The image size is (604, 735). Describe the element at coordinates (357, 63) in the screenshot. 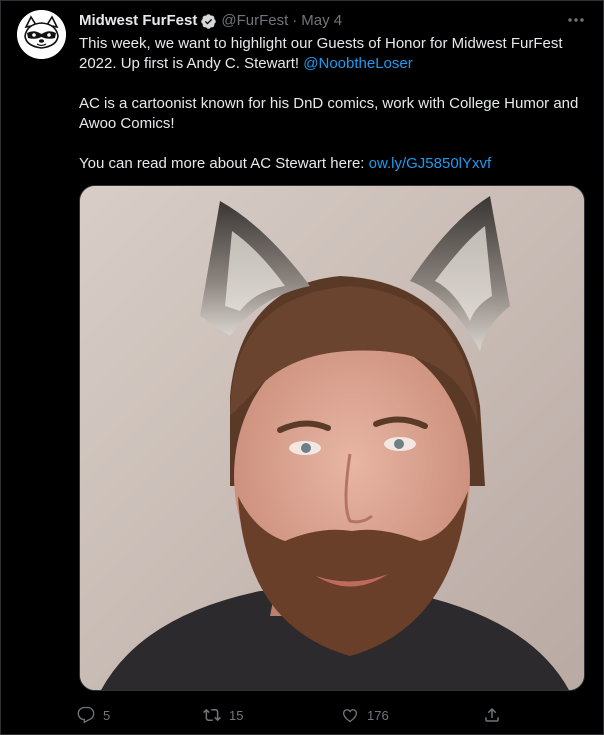

I see `mention-link: @NoobtheLoser` at that location.